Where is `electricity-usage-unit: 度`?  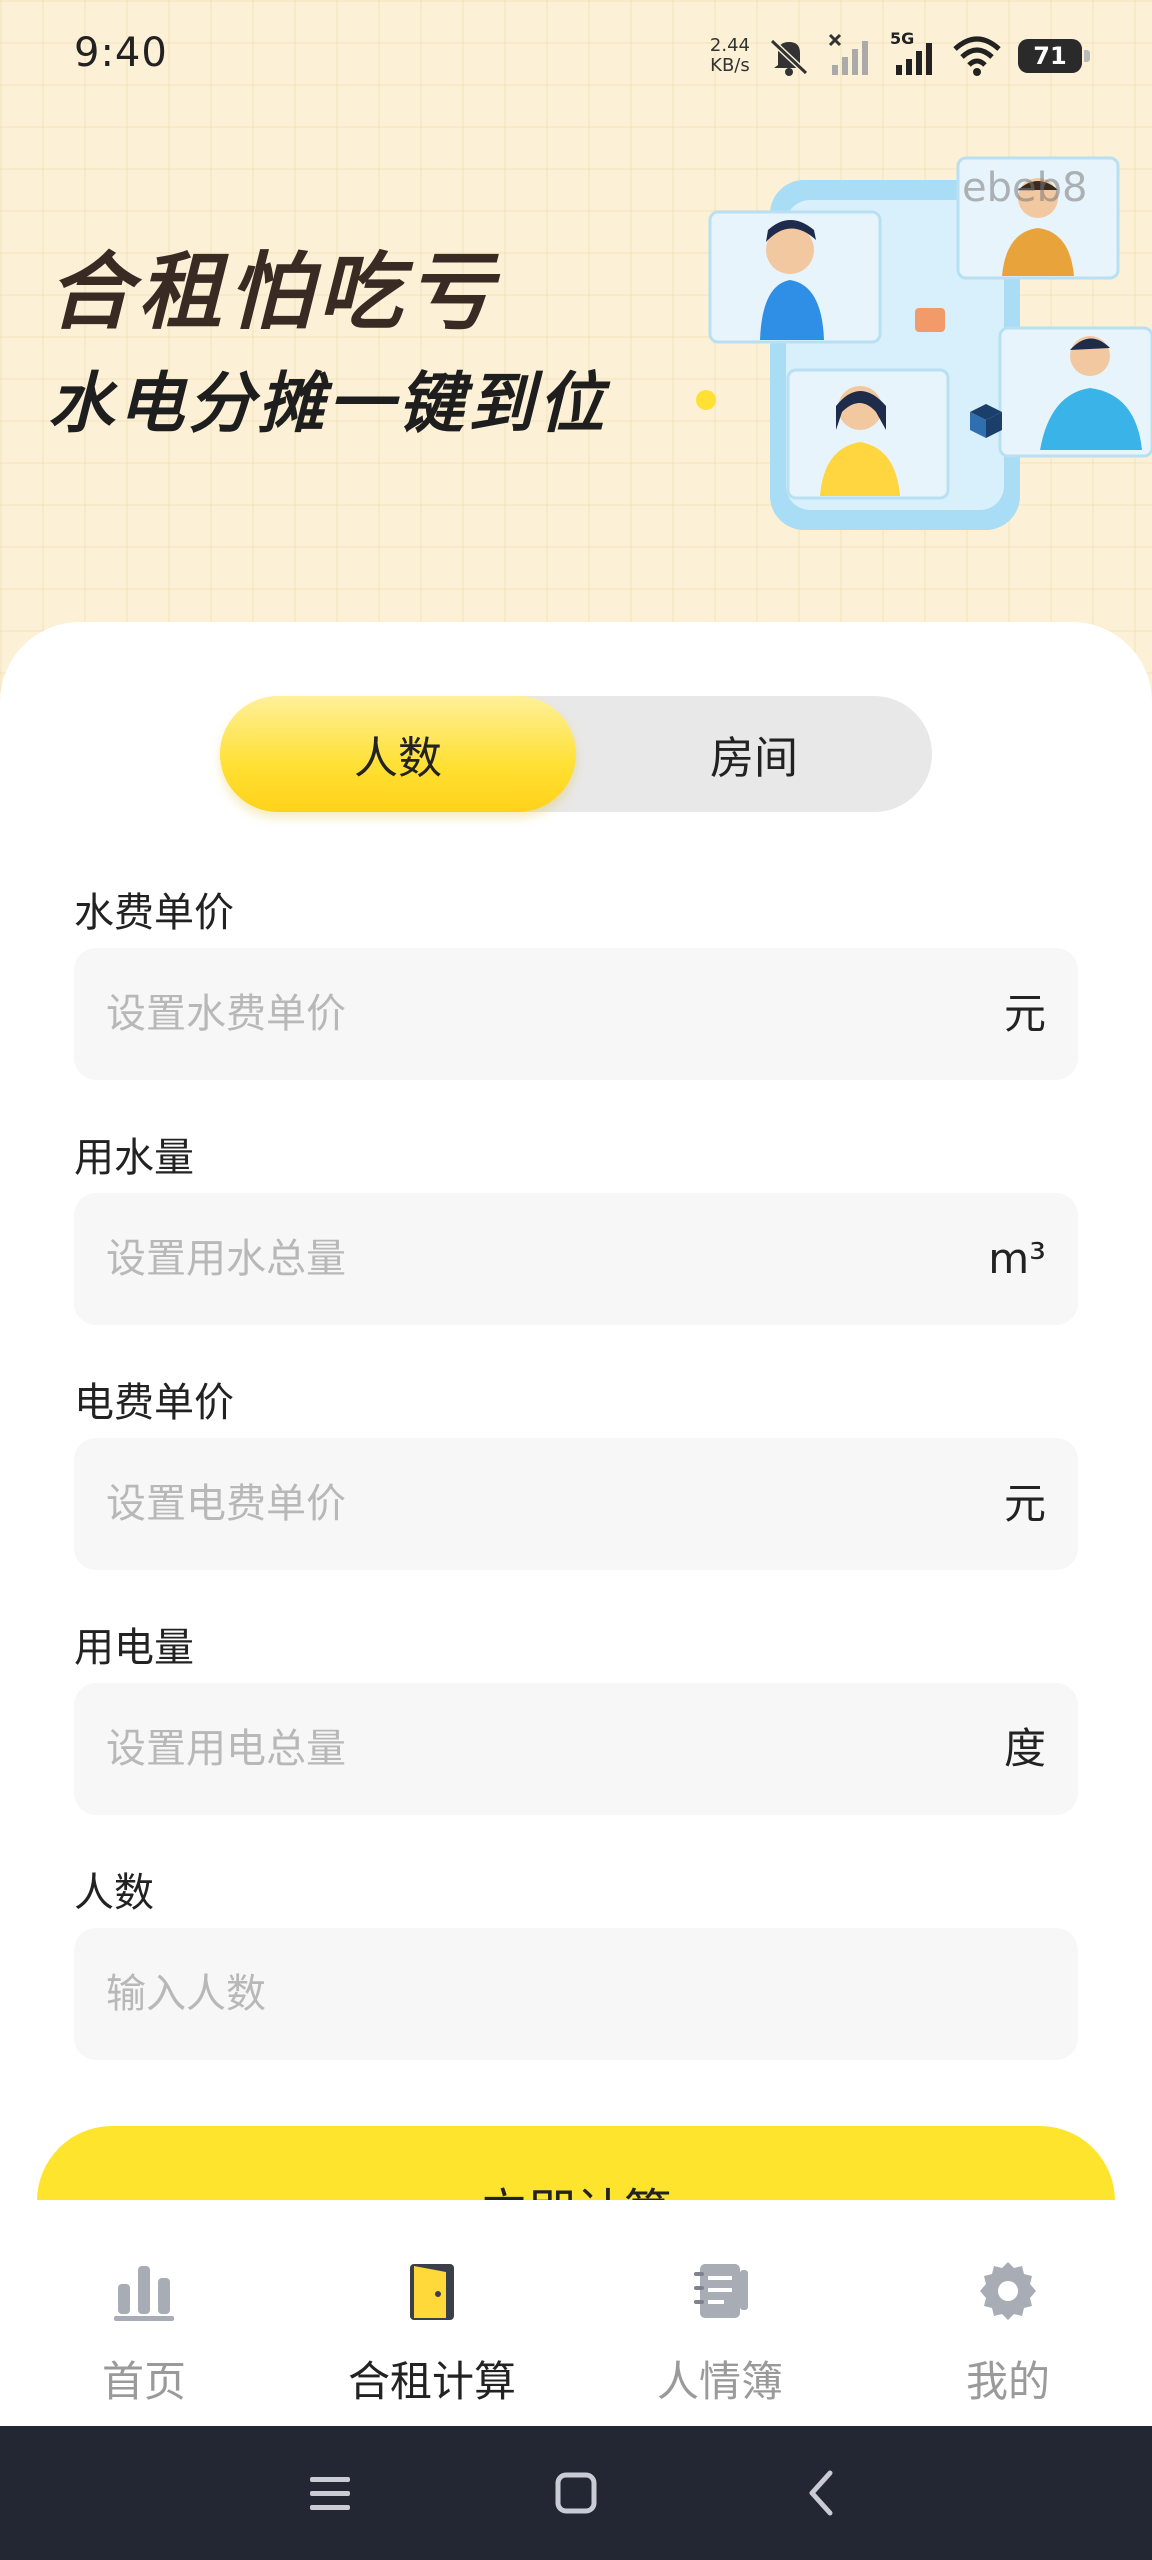
electricity-usage-unit: 度 is located at coordinates (1024, 1748).